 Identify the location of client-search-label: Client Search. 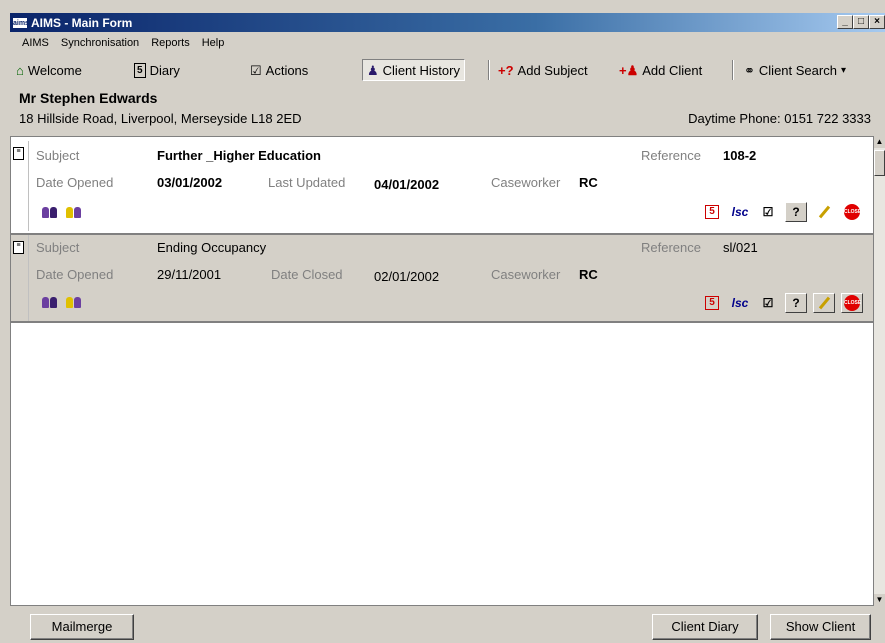
(797, 70).